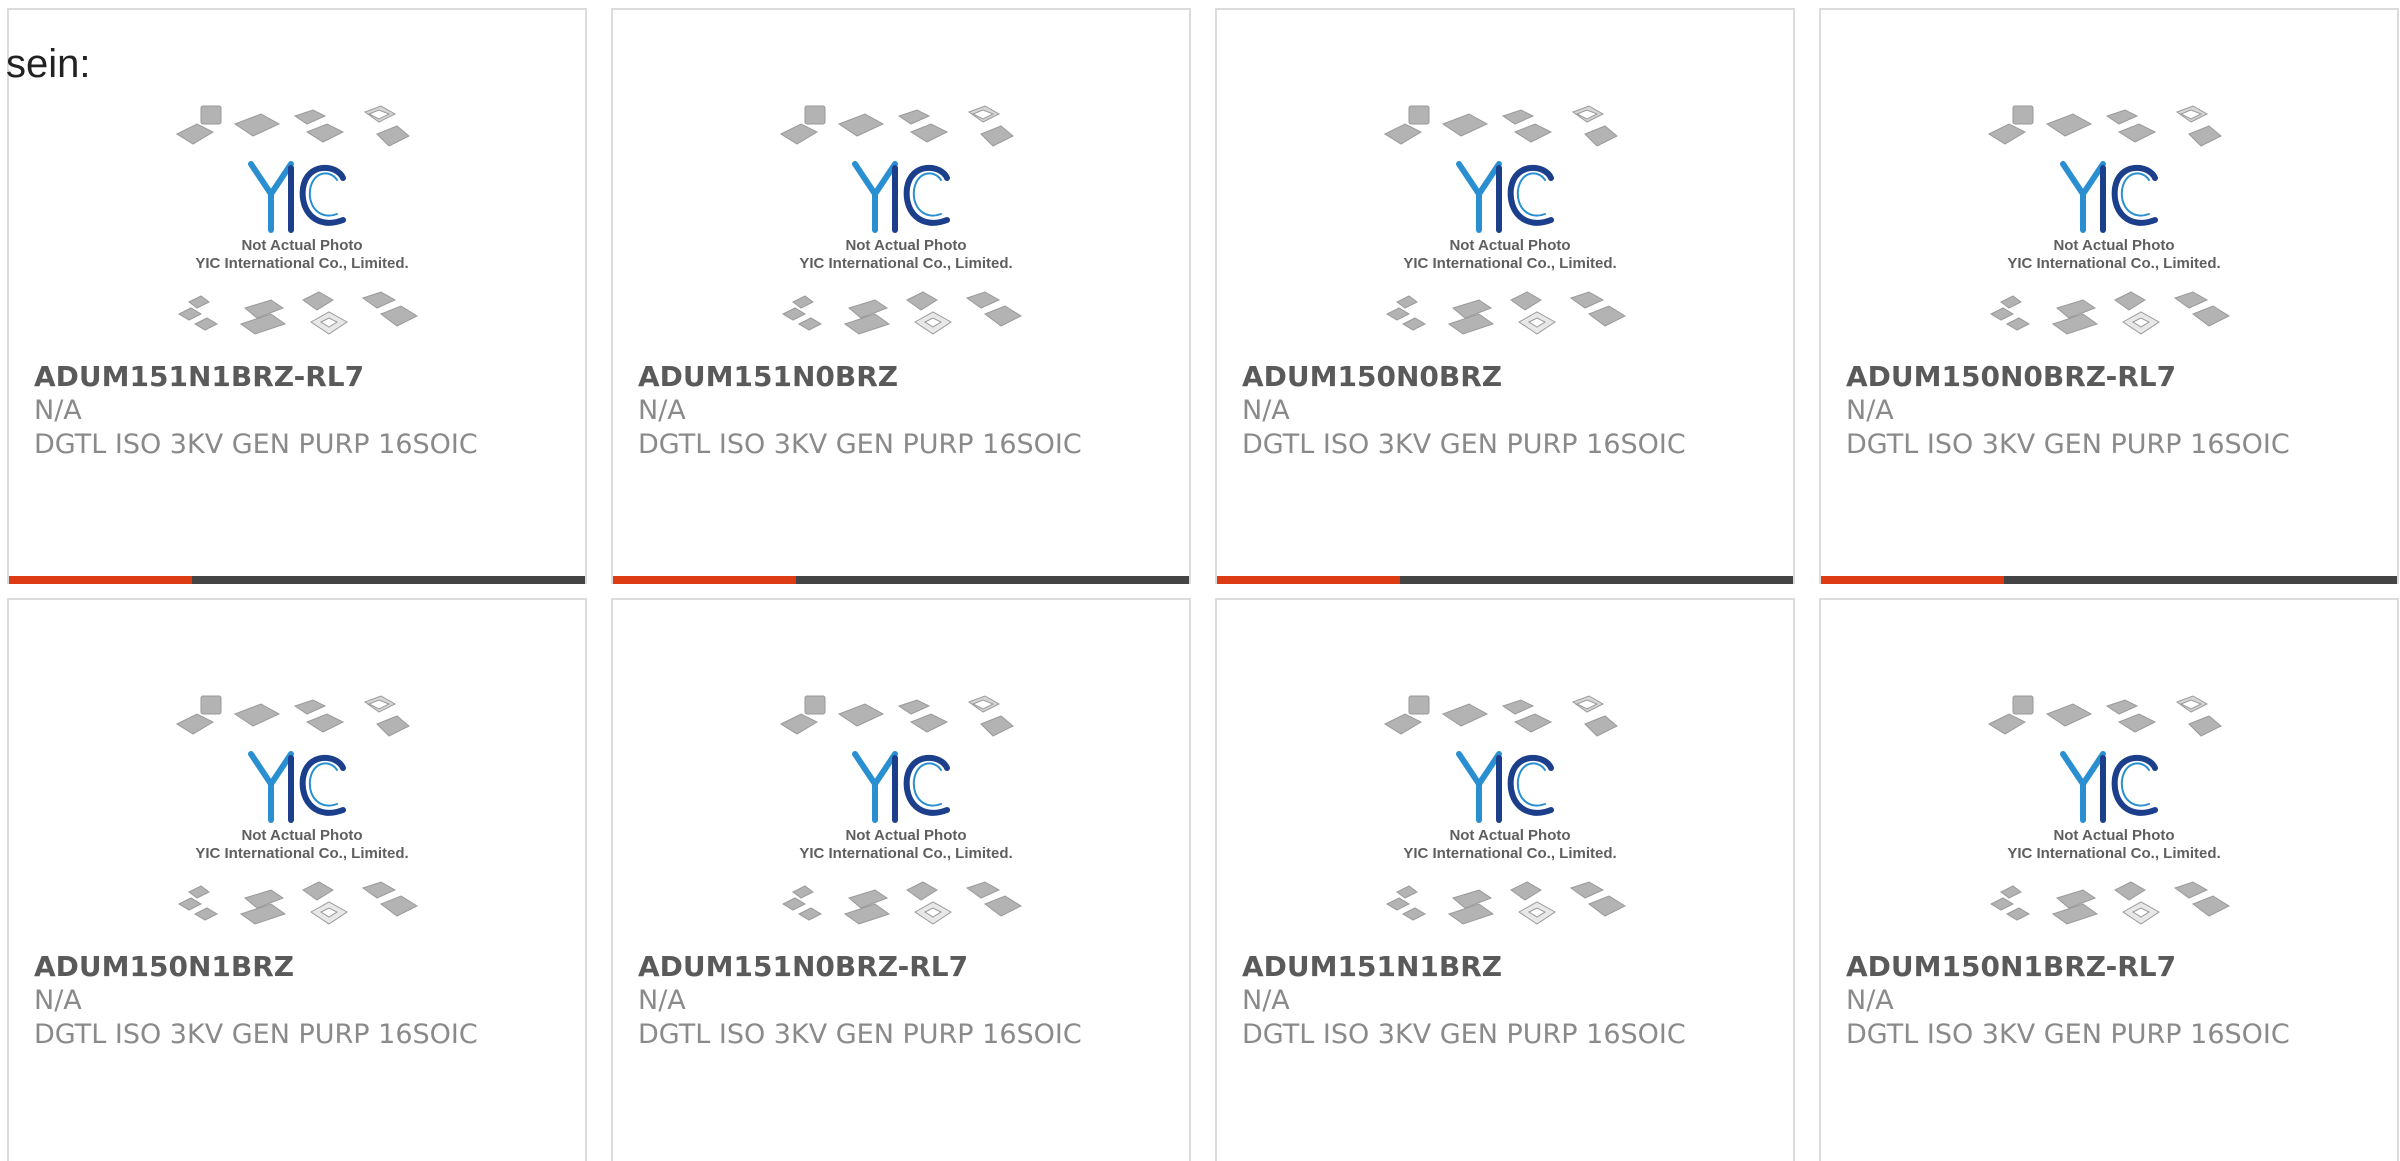  I want to click on part-number: ADUM150N0BRZ-RL7, so click(2011, 377).